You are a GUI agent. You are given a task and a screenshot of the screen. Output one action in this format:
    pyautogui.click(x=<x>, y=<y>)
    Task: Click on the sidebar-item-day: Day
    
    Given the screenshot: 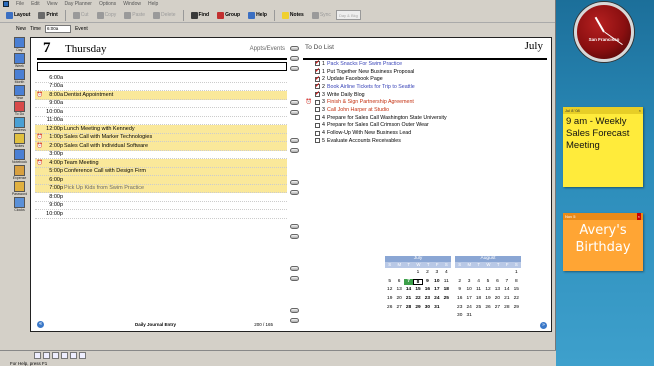 What is the action you would take?
    pyautogui.click(x=20, y=44)
    